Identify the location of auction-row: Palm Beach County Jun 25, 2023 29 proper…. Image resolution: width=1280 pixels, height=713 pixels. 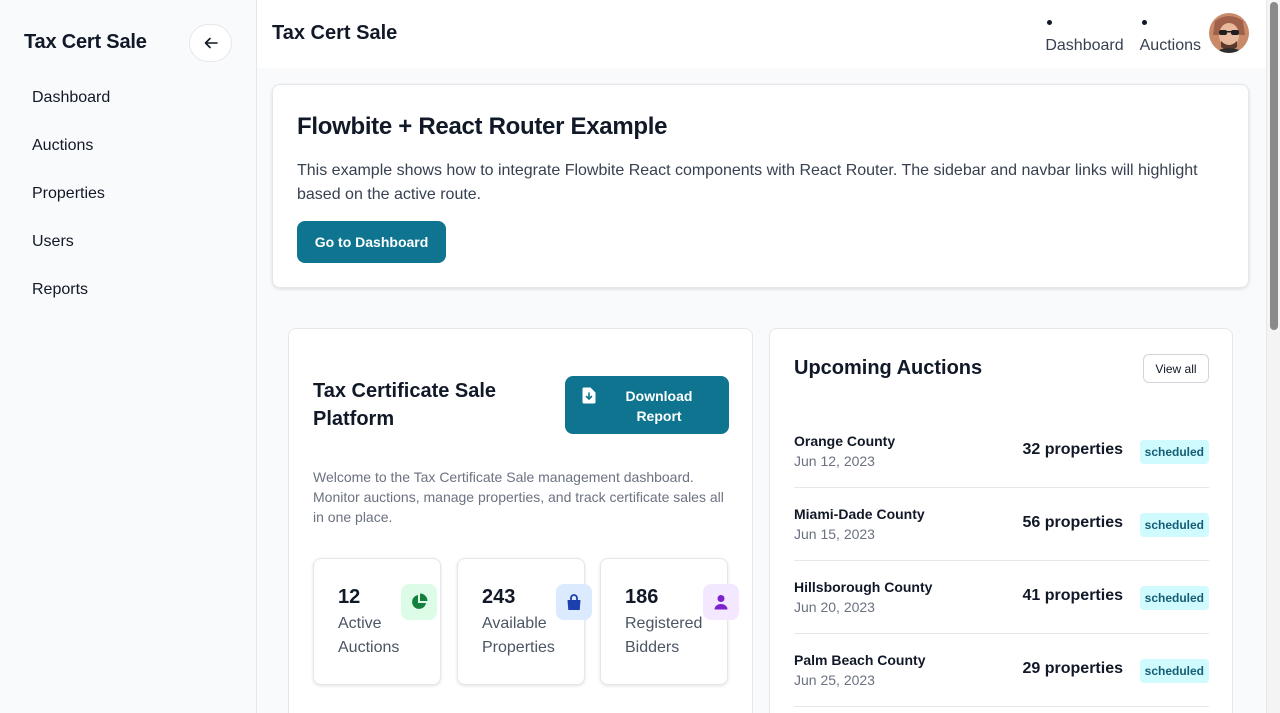
(1001, 670).